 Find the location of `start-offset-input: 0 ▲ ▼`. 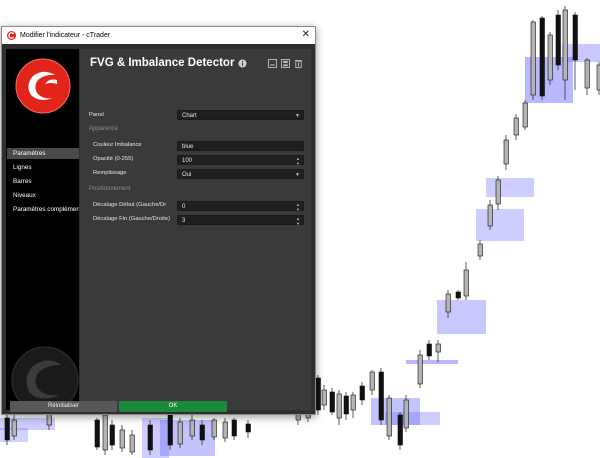

start-offset-input: 0 ▲ ▼ is located at coordinates (240, 206).